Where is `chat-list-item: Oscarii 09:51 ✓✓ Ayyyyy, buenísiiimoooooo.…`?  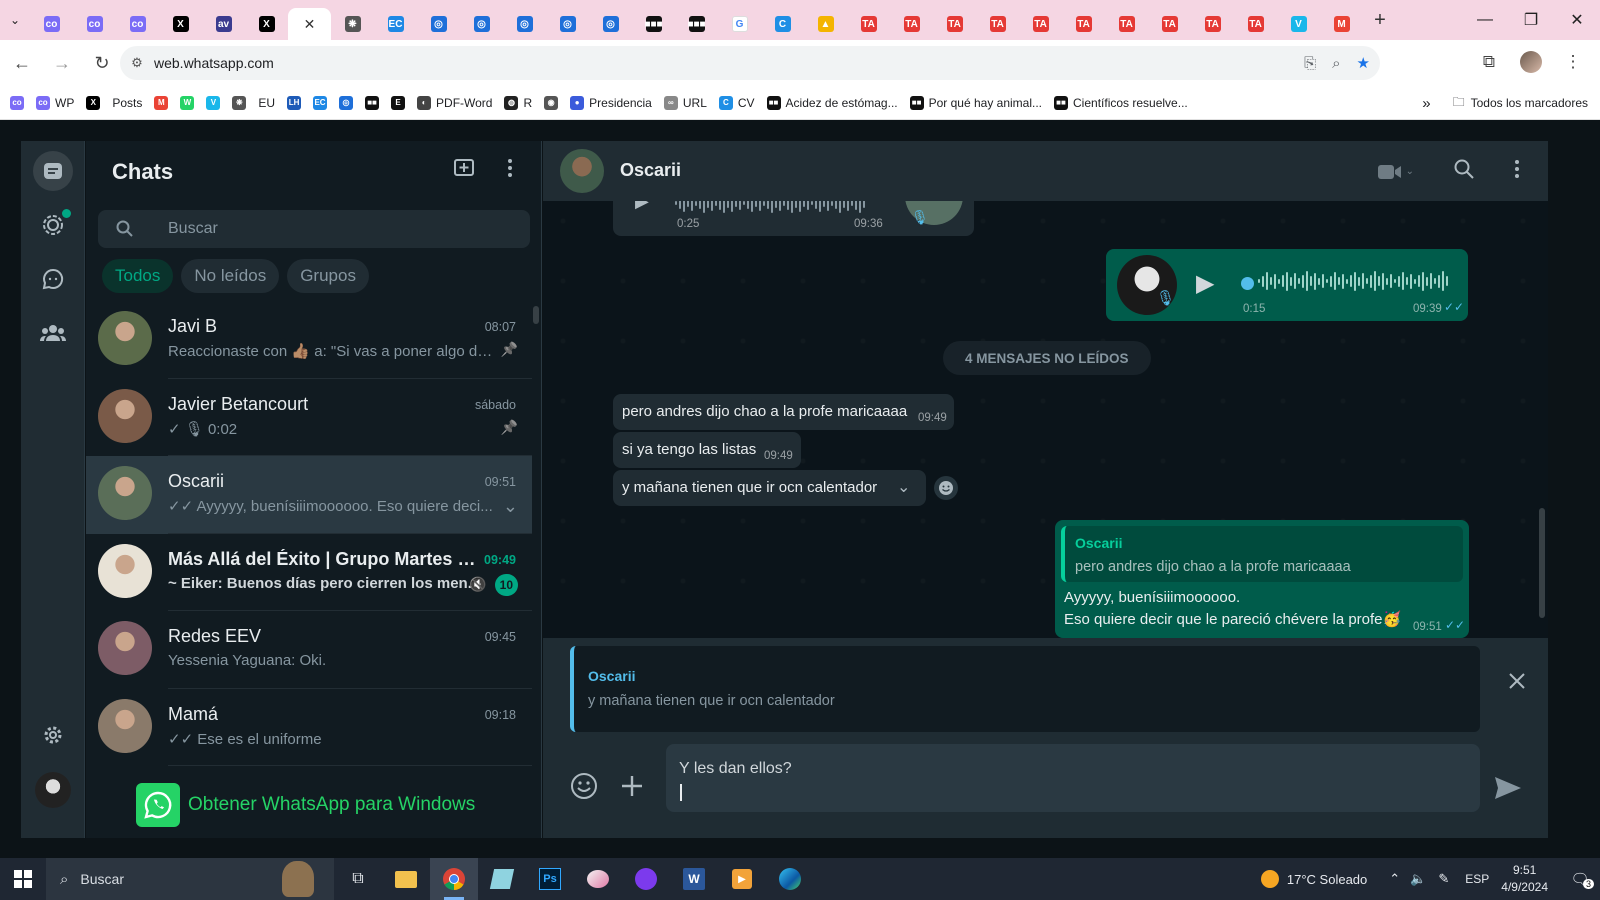
chat-list-item: Oscarii 09:51 ✓✓ Ayyyyy, buenísiiimoooooo.… is located at coordinates (309, 495).